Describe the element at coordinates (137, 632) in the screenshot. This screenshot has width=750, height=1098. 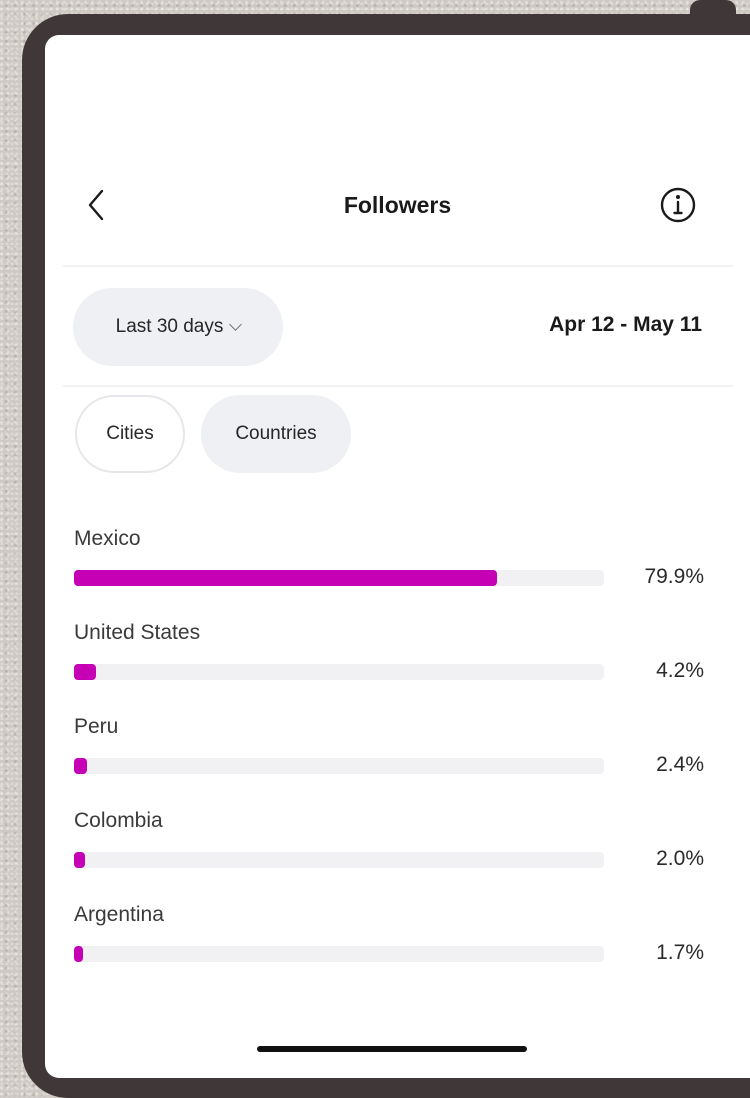
I see `country-label: United States` at that location.